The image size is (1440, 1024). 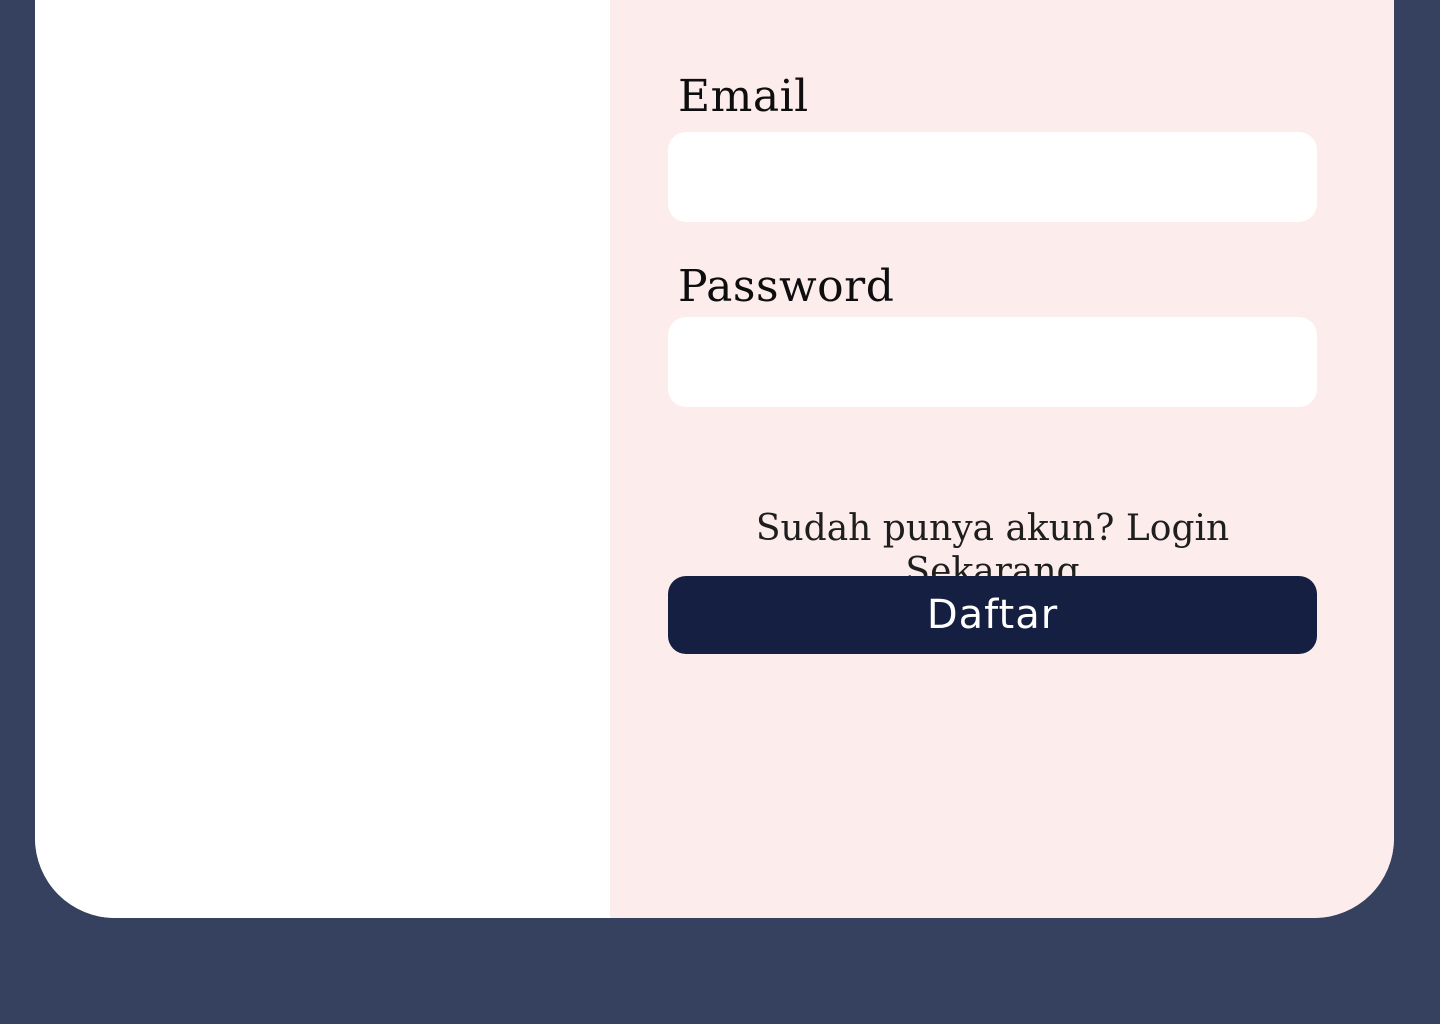 I want to click on email-field, so click(x=992, y=177).